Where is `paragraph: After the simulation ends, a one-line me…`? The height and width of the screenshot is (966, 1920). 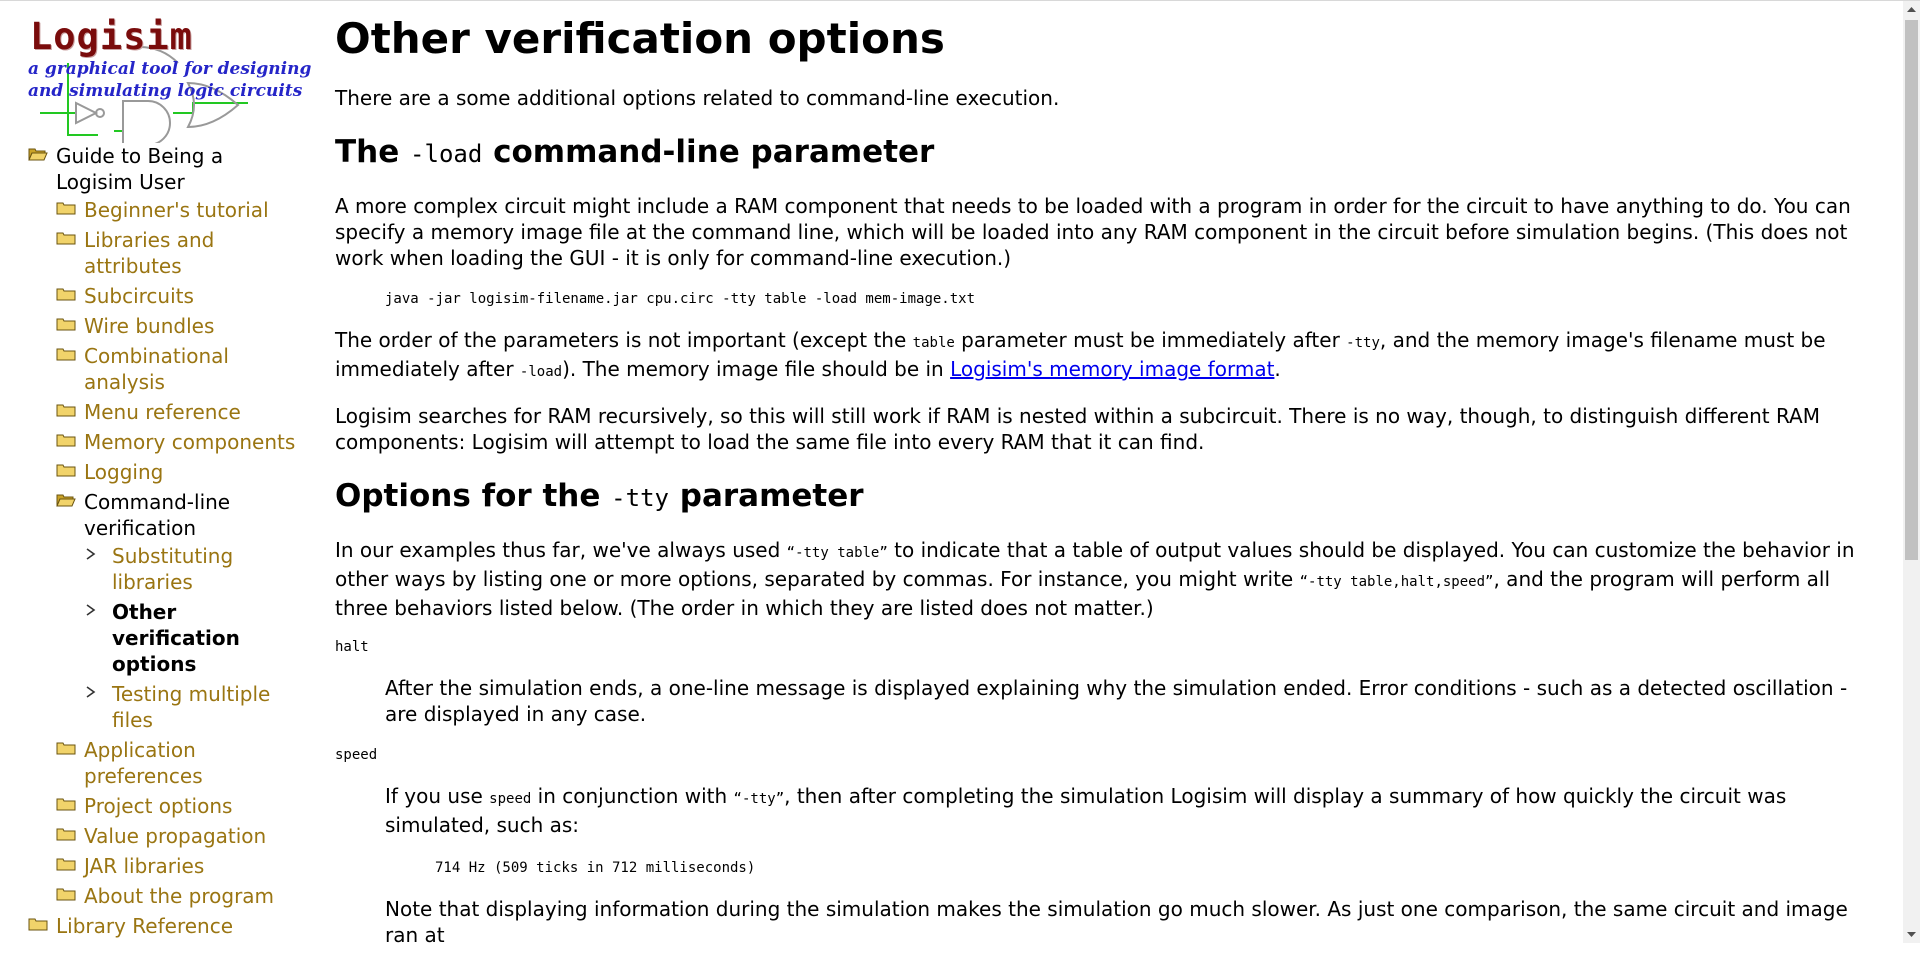 paragraph: After the simulation ends, a one-line me… is located at coordinates (1116, 701).